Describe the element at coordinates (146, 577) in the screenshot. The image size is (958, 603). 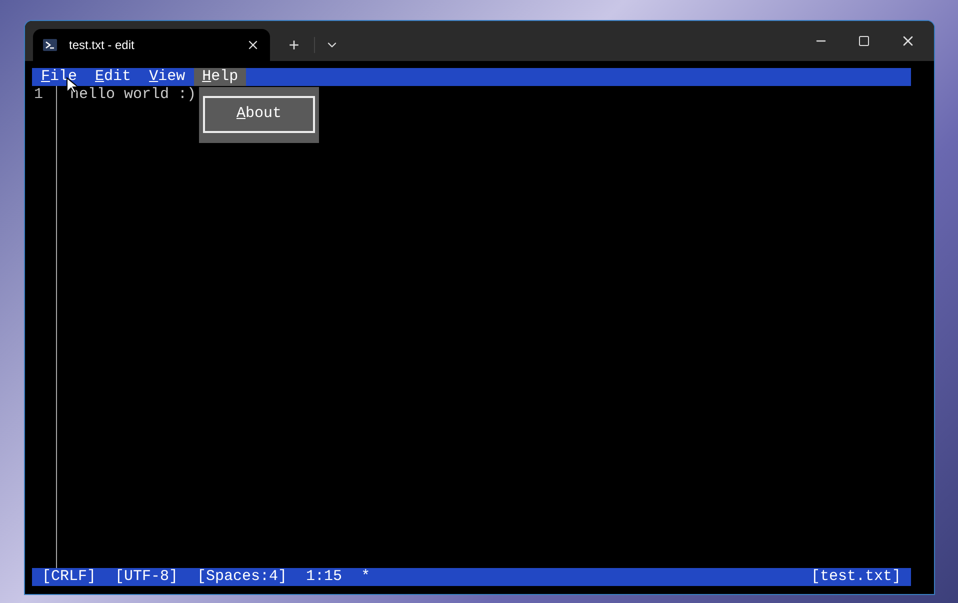
I see `status-item: [UTF-8]` at that location.